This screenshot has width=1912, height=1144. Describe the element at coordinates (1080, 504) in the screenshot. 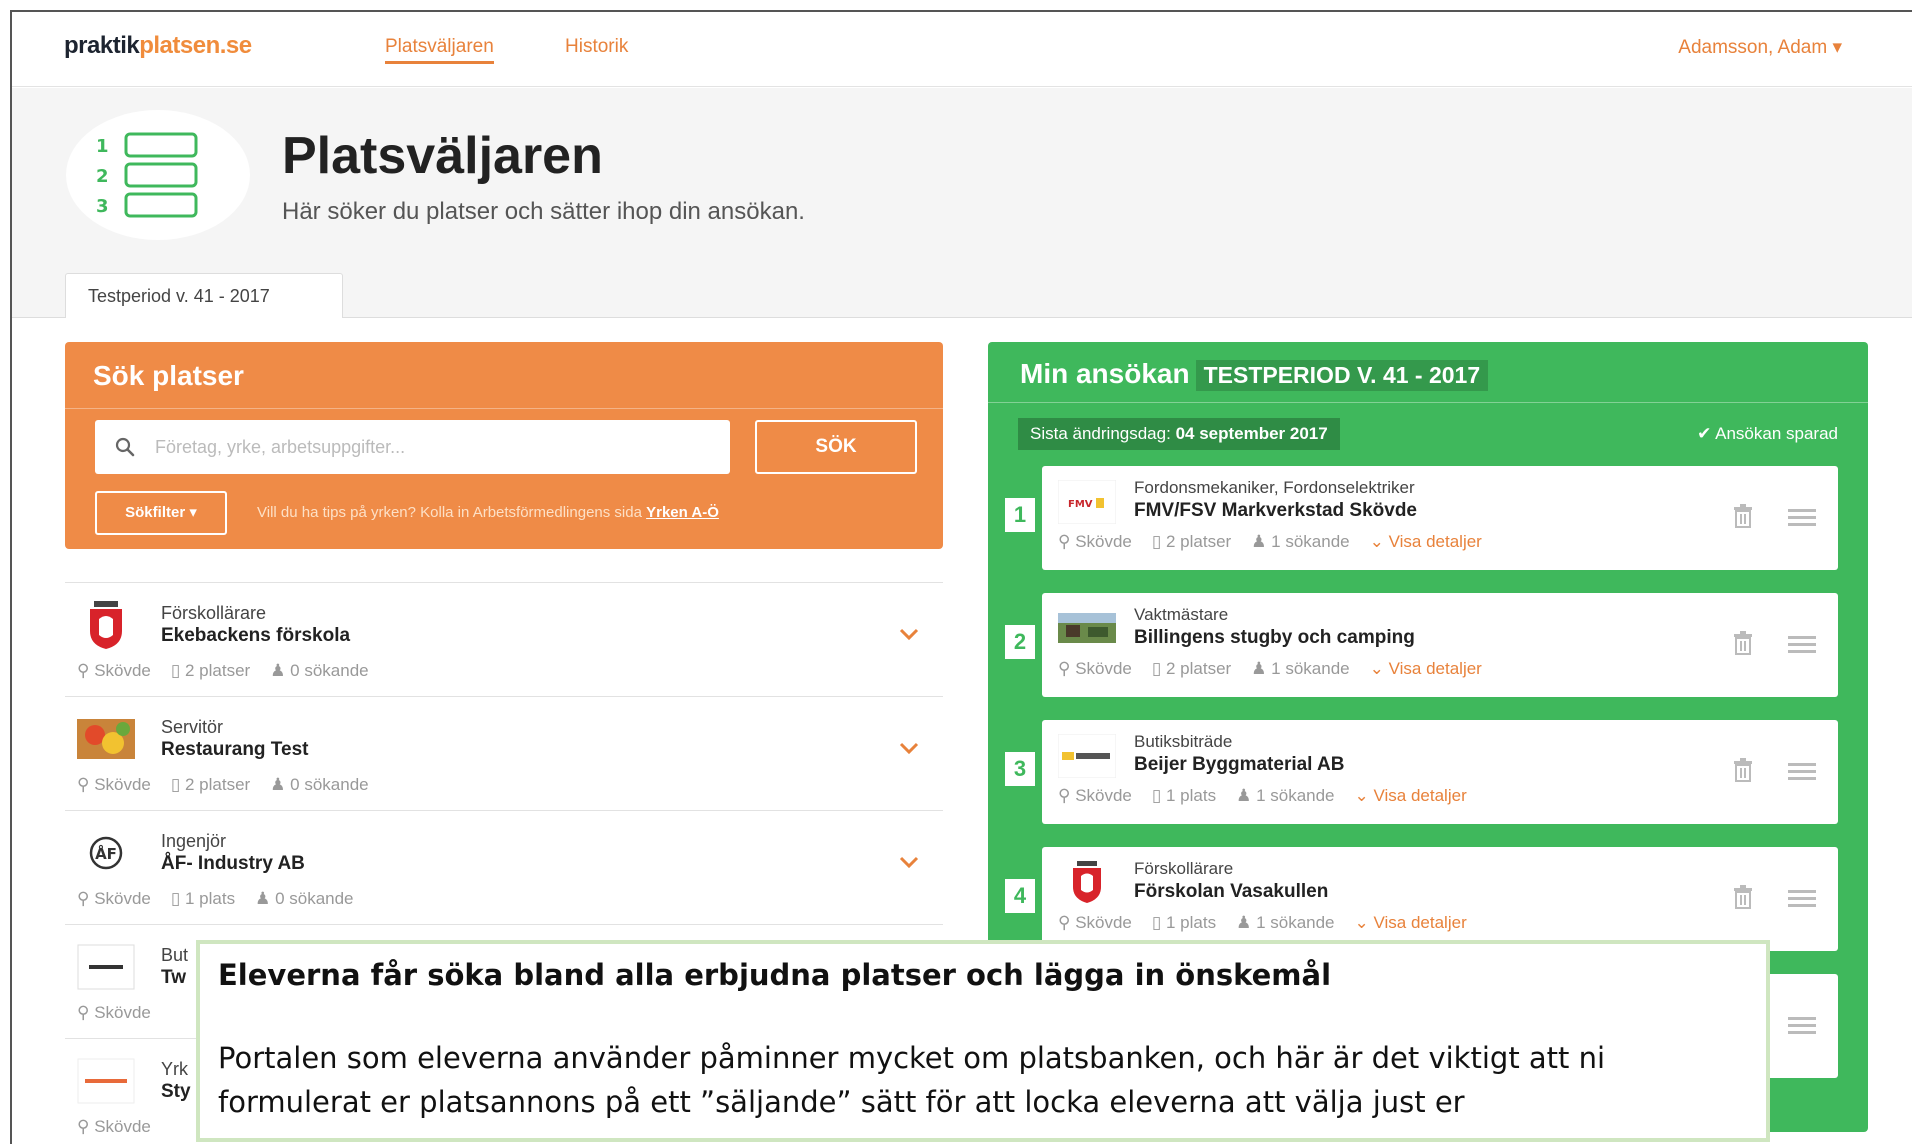

I see `svg-text: FMV` at that location.